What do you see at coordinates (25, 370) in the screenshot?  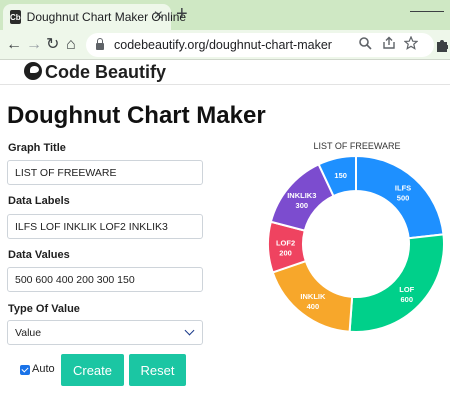 I see `auto-checkbox` at bounding box center [25, 370].